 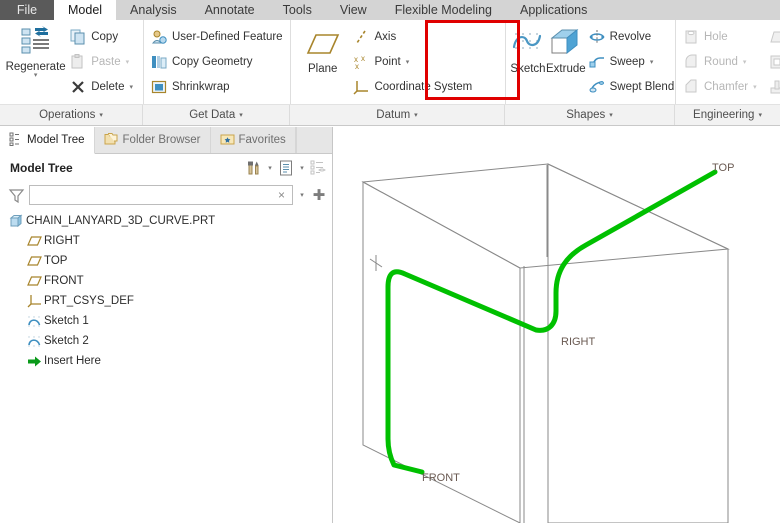 I want to click on round-icon, so click(x=691, y=62).